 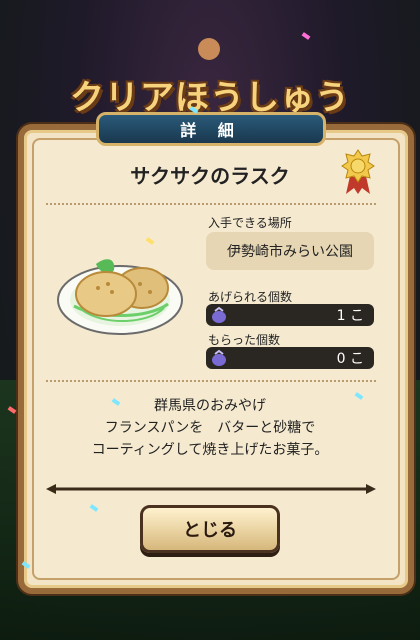 I want to click on ornament-divider, so click(x=211, y=489).